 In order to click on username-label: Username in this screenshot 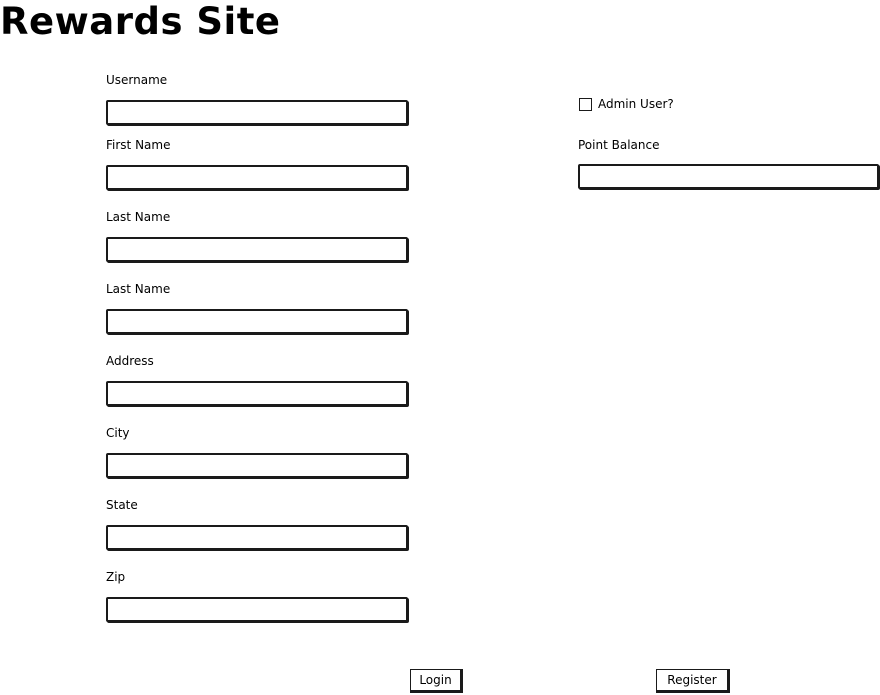, I will do `click(137, 80)`.